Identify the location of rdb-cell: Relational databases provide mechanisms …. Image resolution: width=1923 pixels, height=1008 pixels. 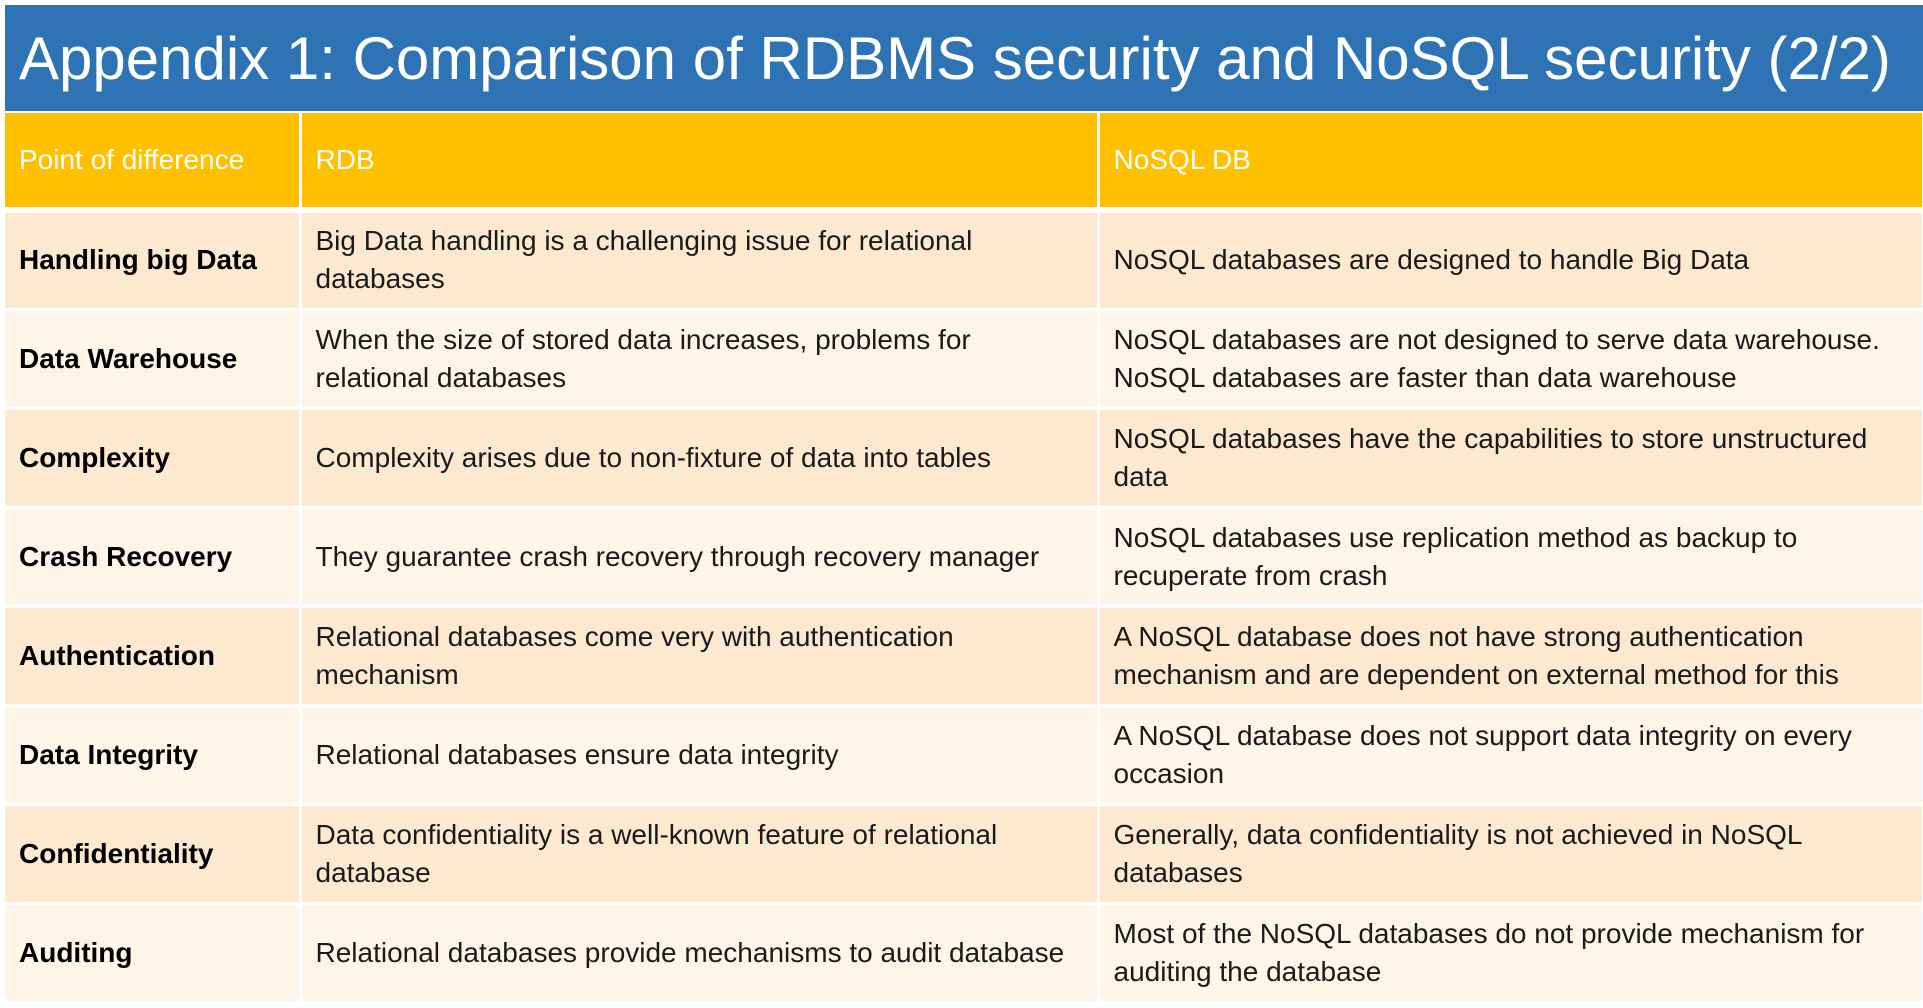
(700, 953).